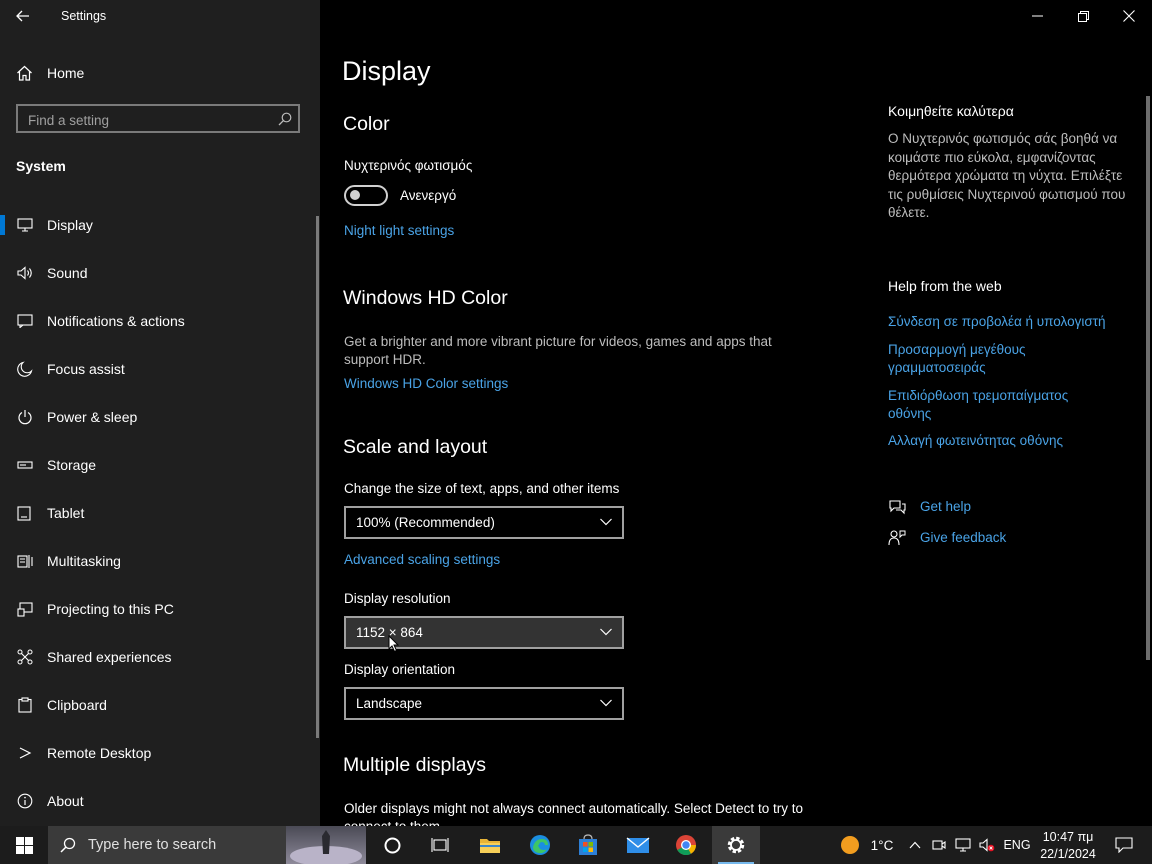 The image size is (1152, 864). Describe the element at coordinates (25, 705) in the screenshot. I see `clipboard-icon` at that location.